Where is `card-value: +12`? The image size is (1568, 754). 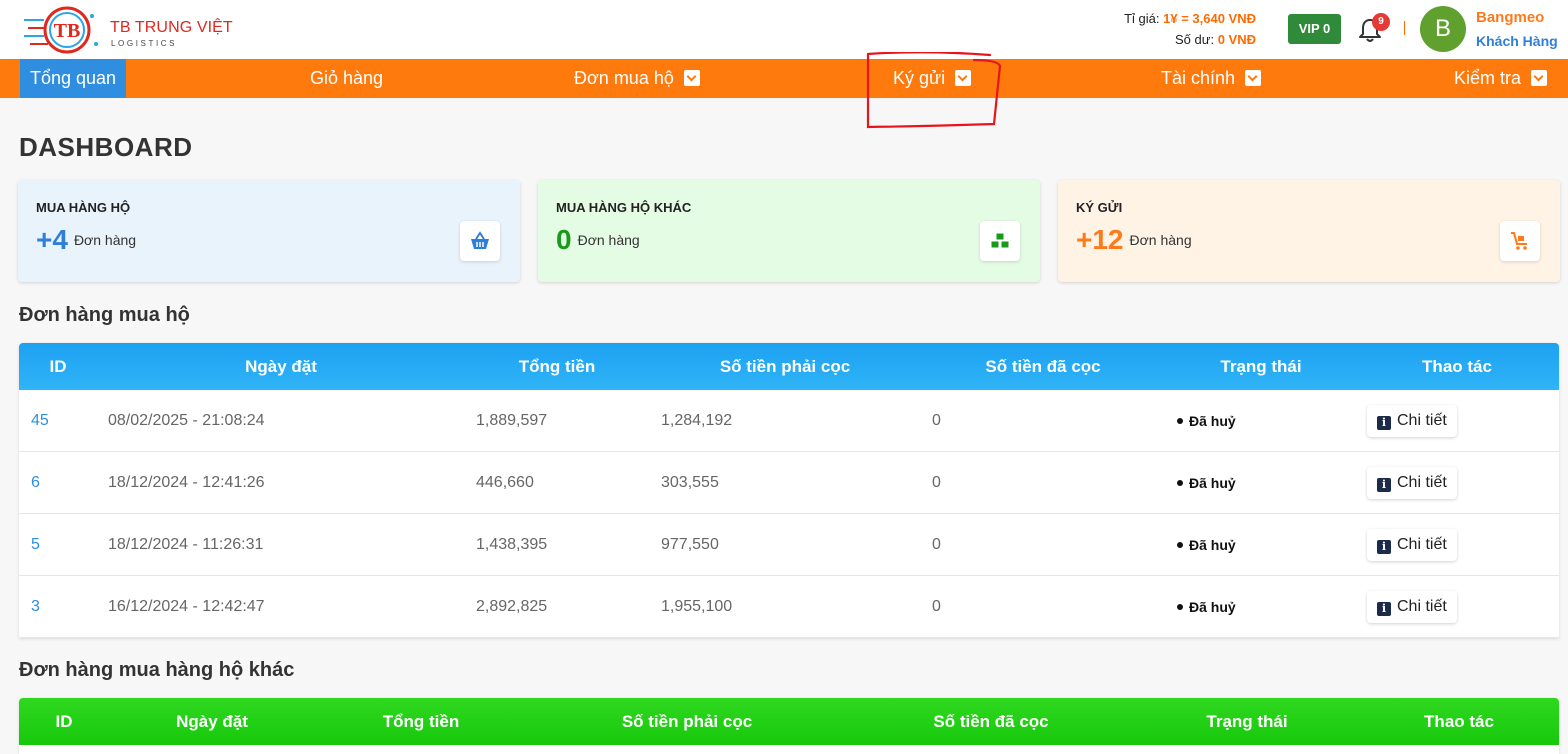
card-value: +12 is located at coordinates (1100, 239).